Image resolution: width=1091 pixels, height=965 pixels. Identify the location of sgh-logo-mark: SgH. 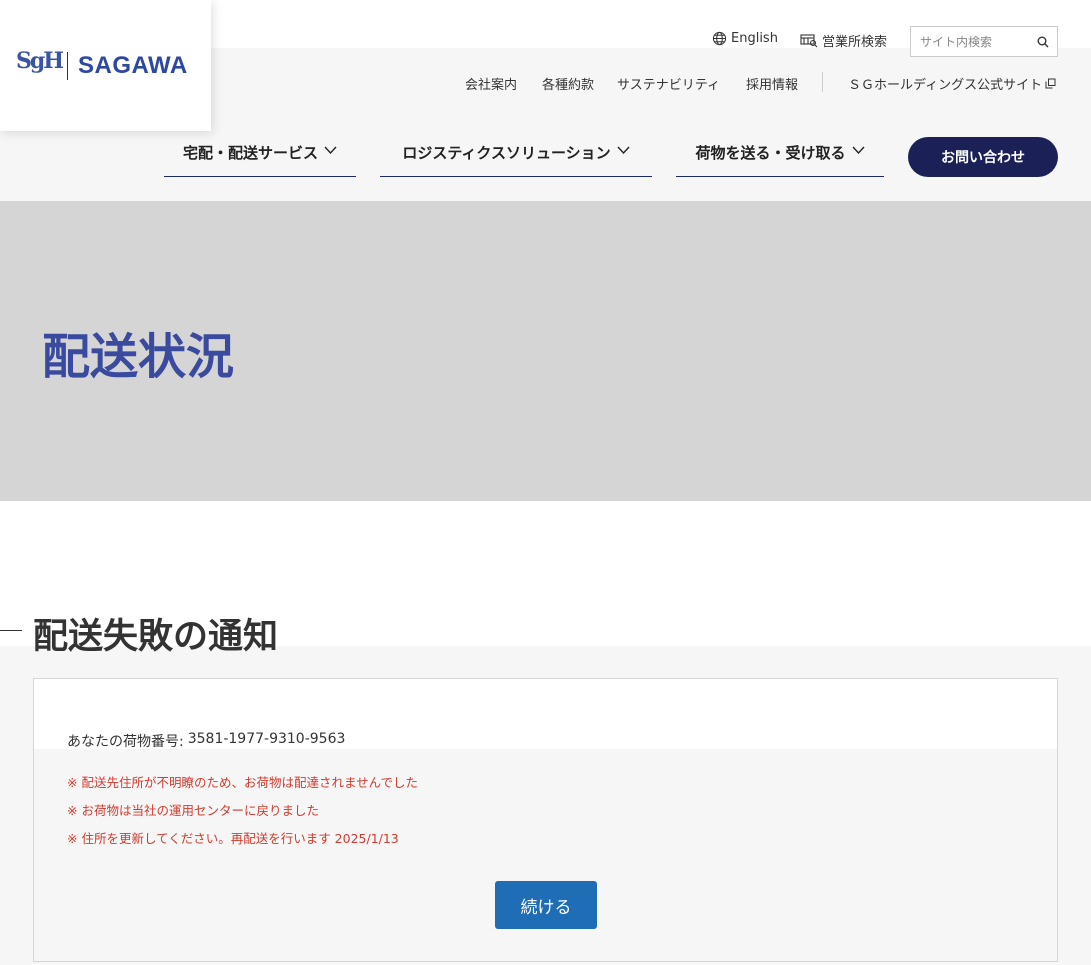
(40, 61).